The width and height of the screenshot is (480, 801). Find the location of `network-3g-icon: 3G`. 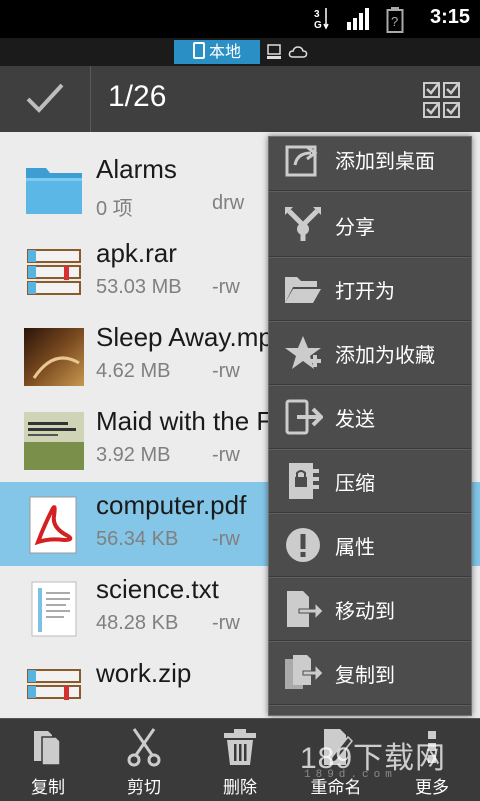

network-3g-icon: 3G is located at coordinates (321, 21).